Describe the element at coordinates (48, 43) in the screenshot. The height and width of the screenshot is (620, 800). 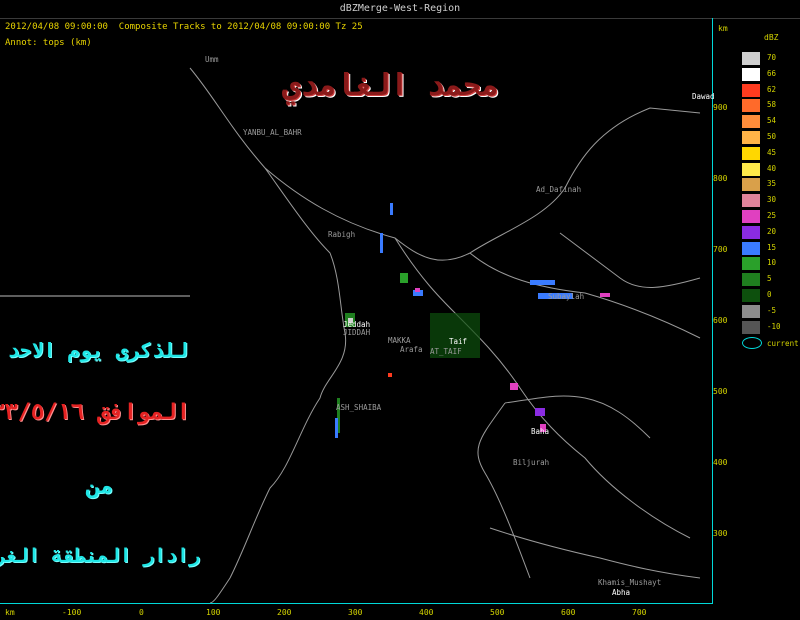
I see `annotation-label: Annot: tops (km)` at that location.